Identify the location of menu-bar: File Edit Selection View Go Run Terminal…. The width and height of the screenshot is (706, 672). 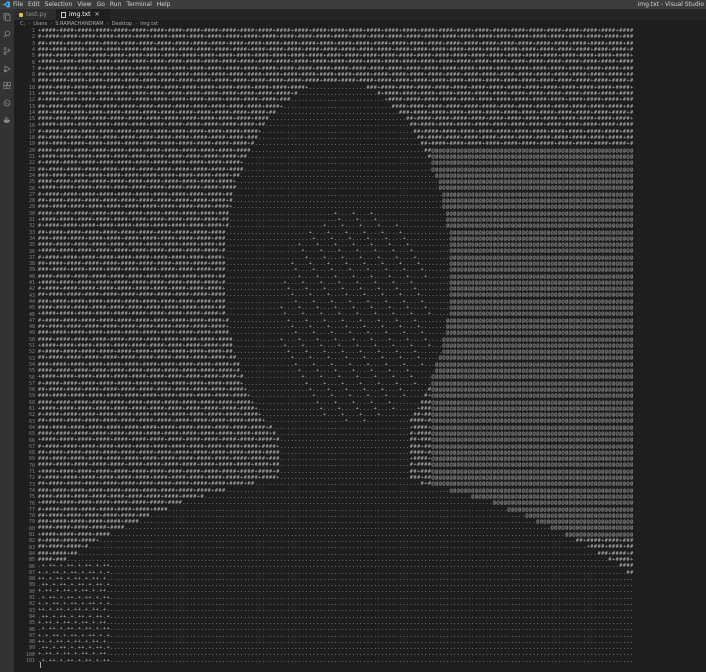
(91, 4).